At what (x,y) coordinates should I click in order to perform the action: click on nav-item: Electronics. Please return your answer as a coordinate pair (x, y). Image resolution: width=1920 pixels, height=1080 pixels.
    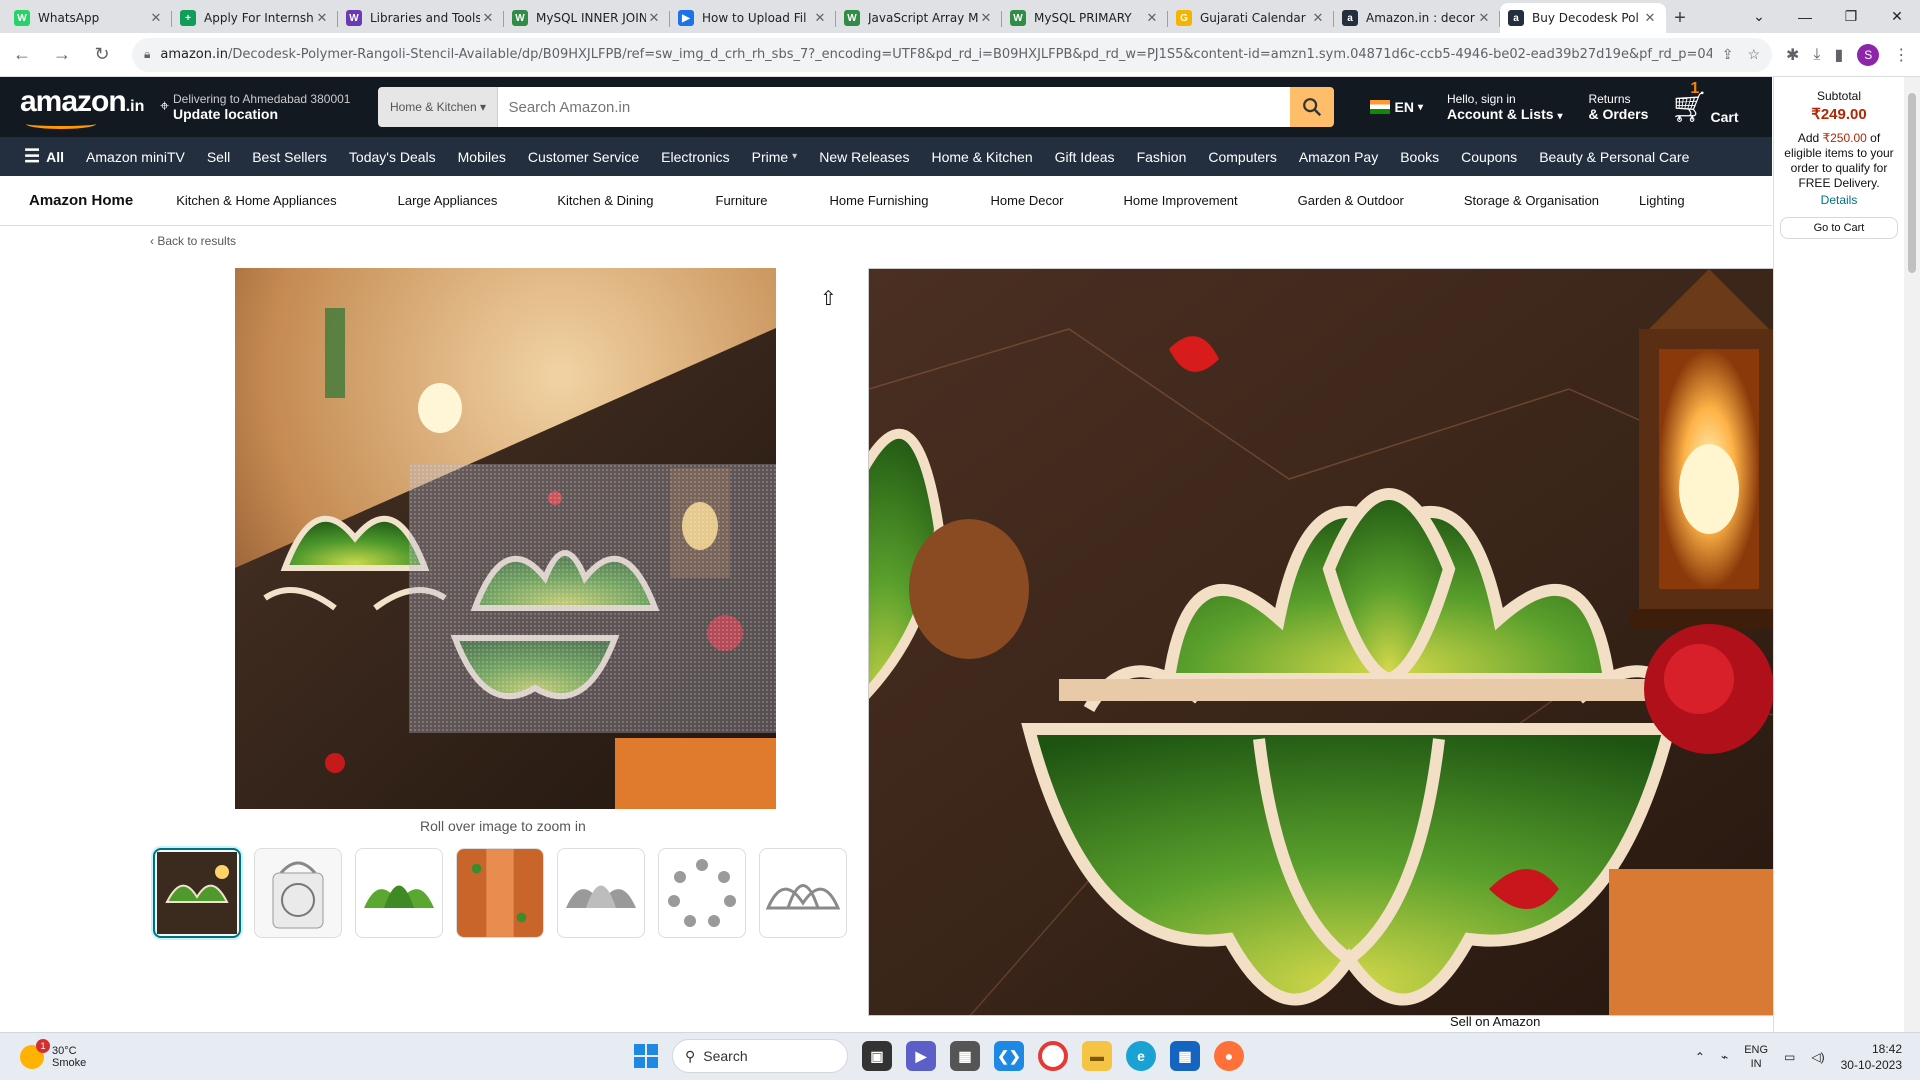
    Looking at the image, I should click on (695, 157).